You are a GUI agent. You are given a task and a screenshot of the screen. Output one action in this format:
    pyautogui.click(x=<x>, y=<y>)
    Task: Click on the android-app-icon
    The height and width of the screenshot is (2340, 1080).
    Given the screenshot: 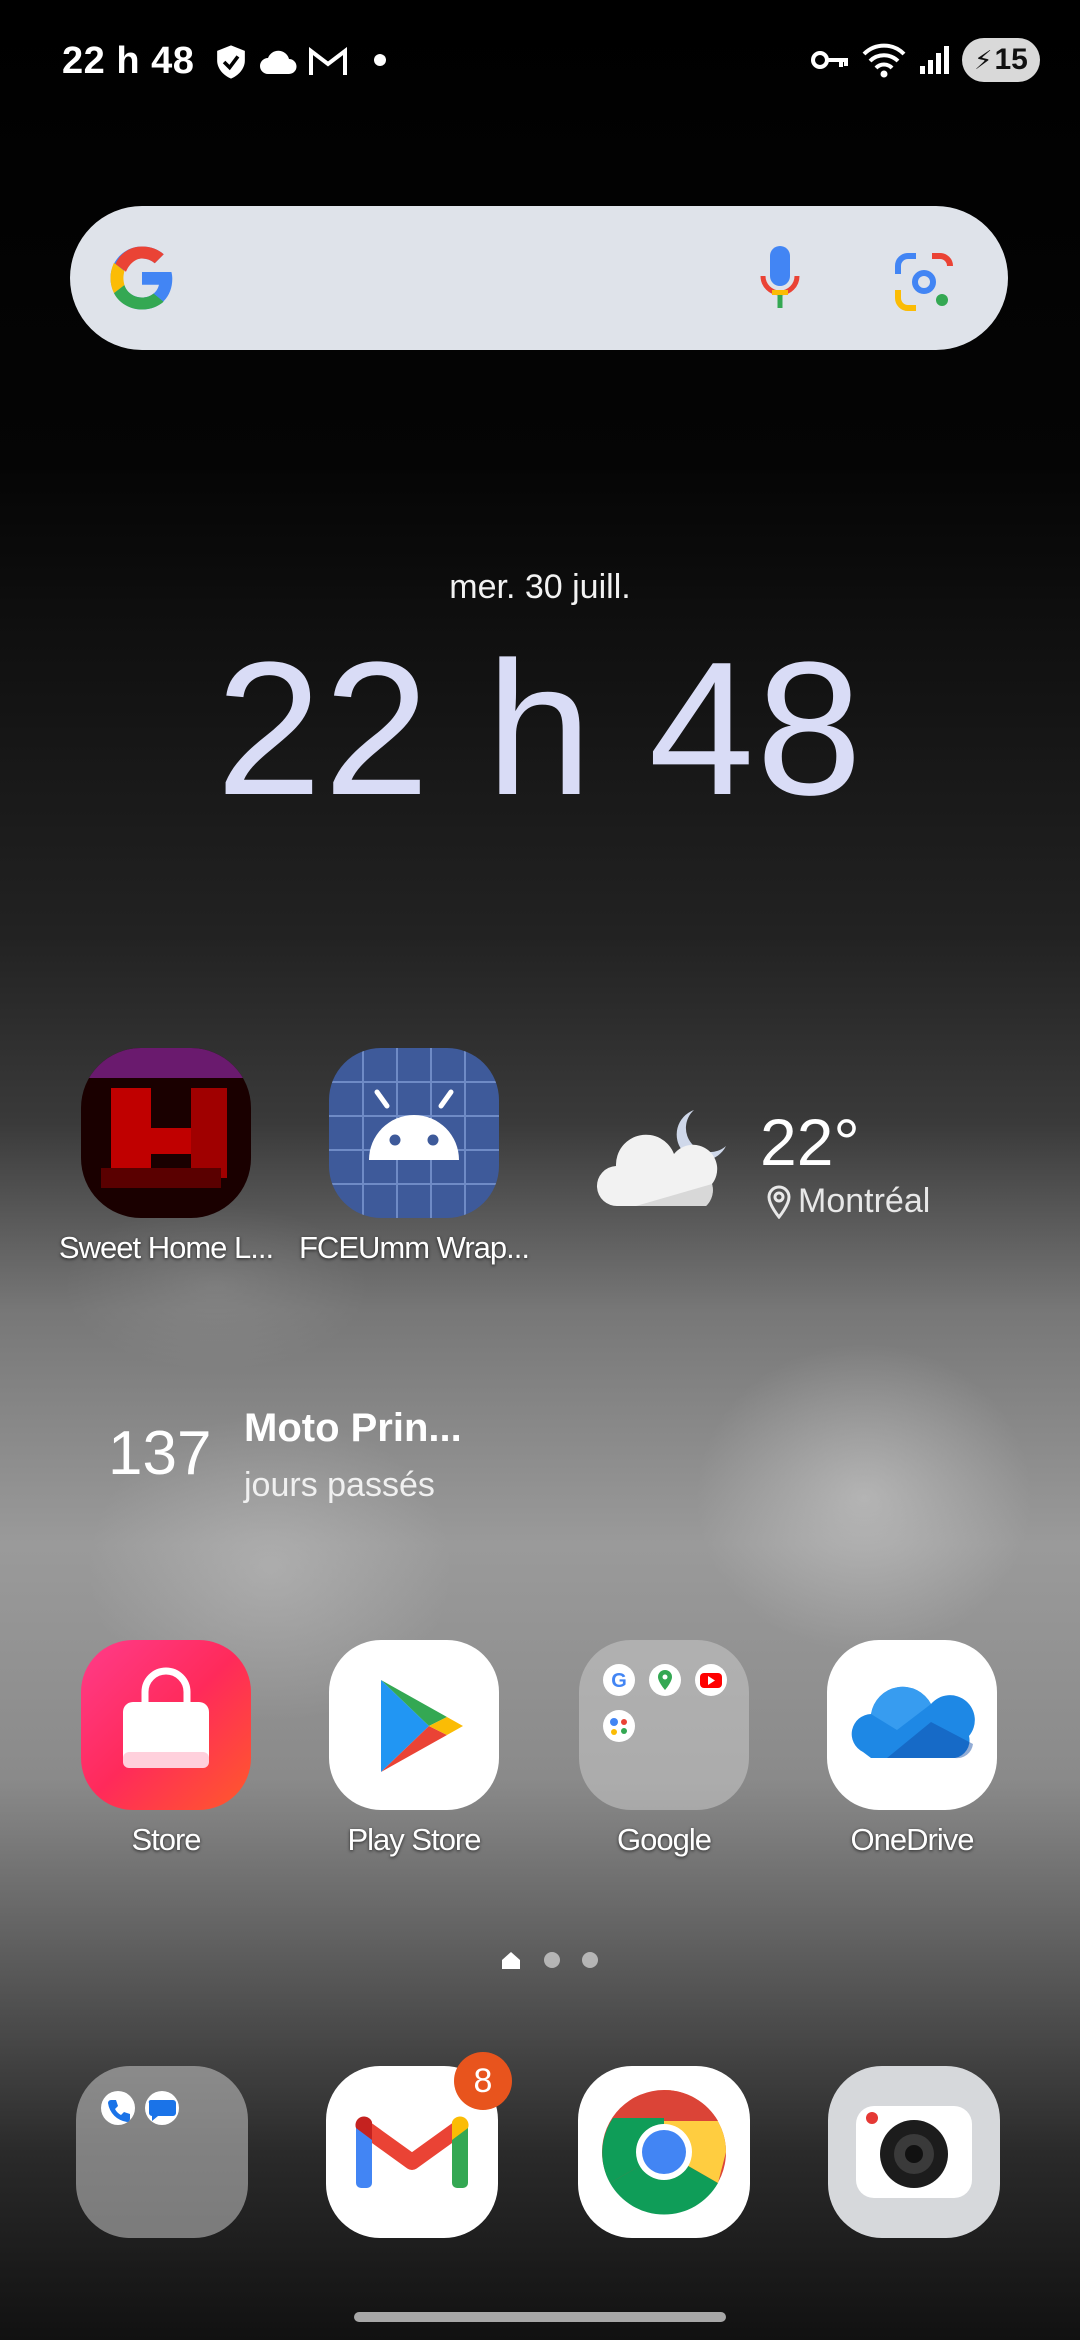 What is the action you would take?
    pyautogui.click(x=414, y=1133)
    